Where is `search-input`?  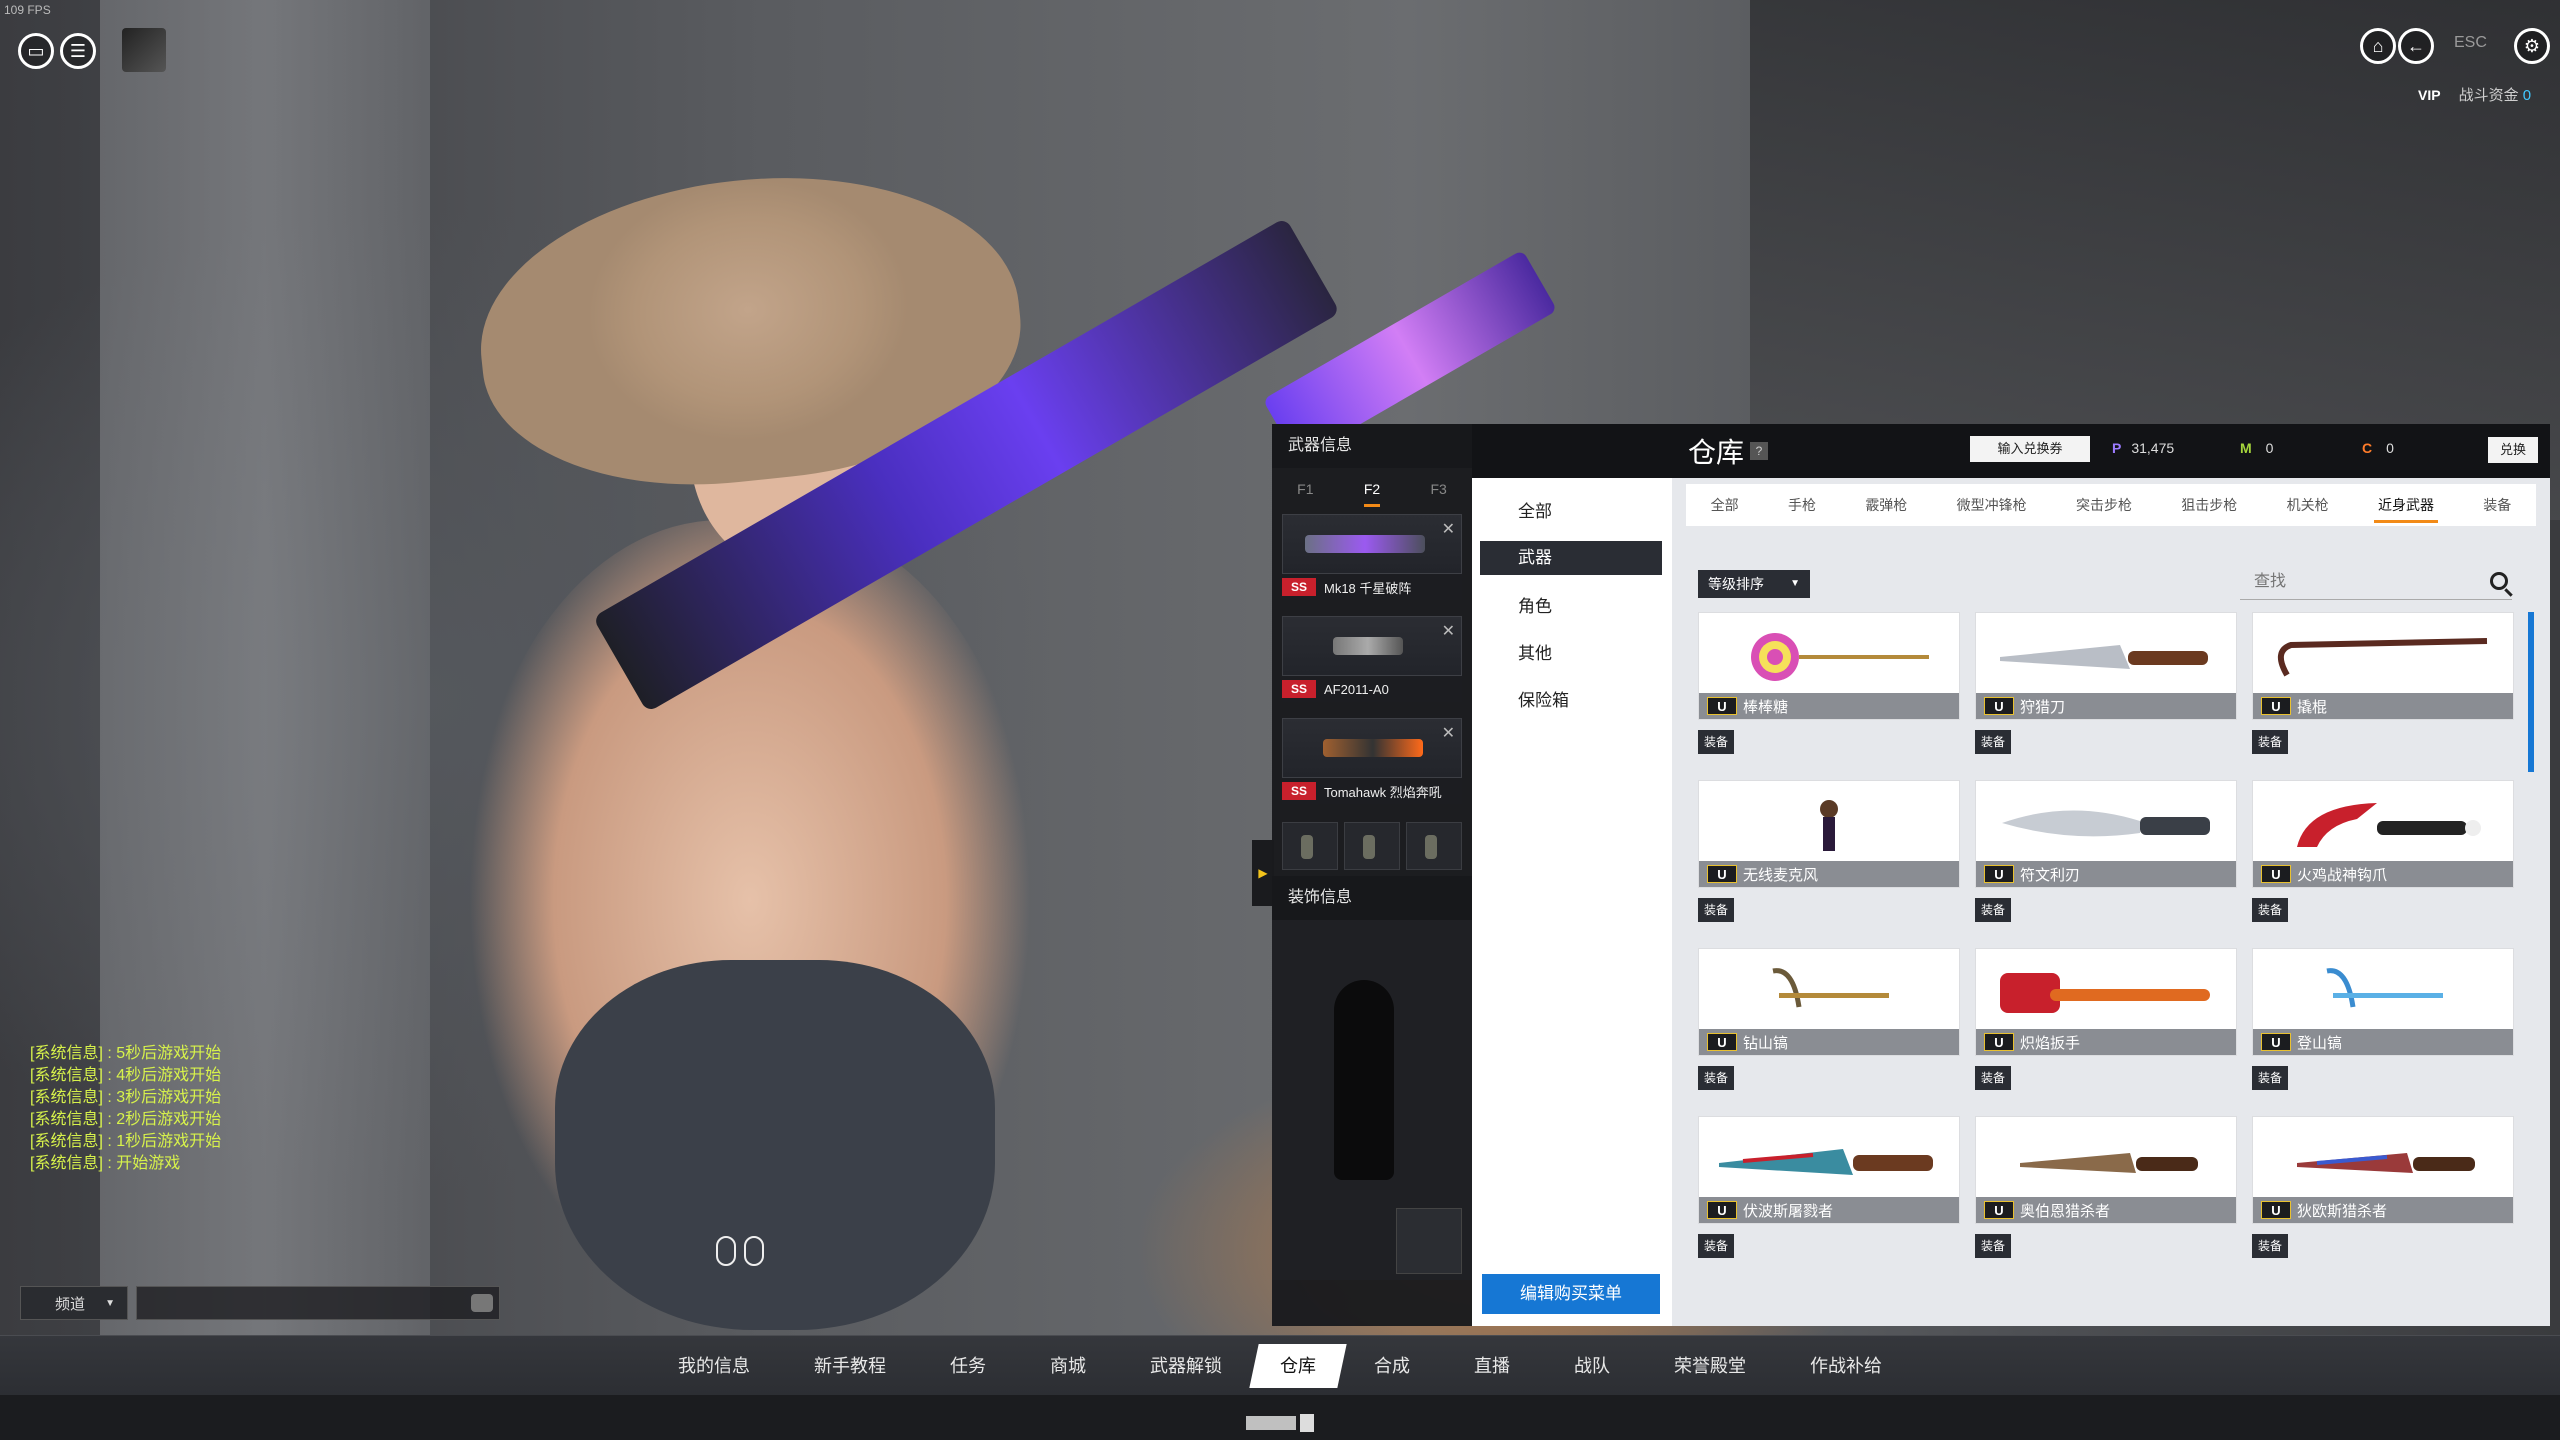
search-input is located at coordinates (2355, 582).